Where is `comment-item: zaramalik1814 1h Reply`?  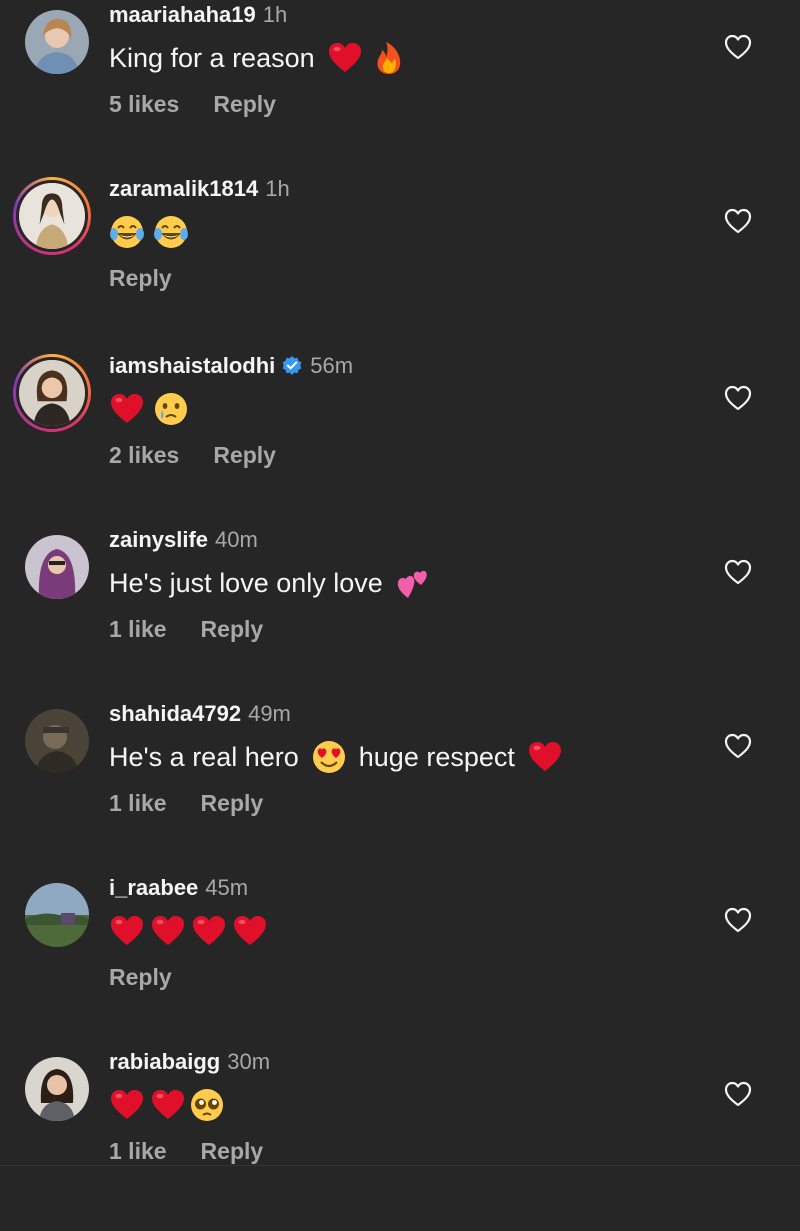
comment-item: zaramalik1814 1h Reply is located at coordinates (400, 267).